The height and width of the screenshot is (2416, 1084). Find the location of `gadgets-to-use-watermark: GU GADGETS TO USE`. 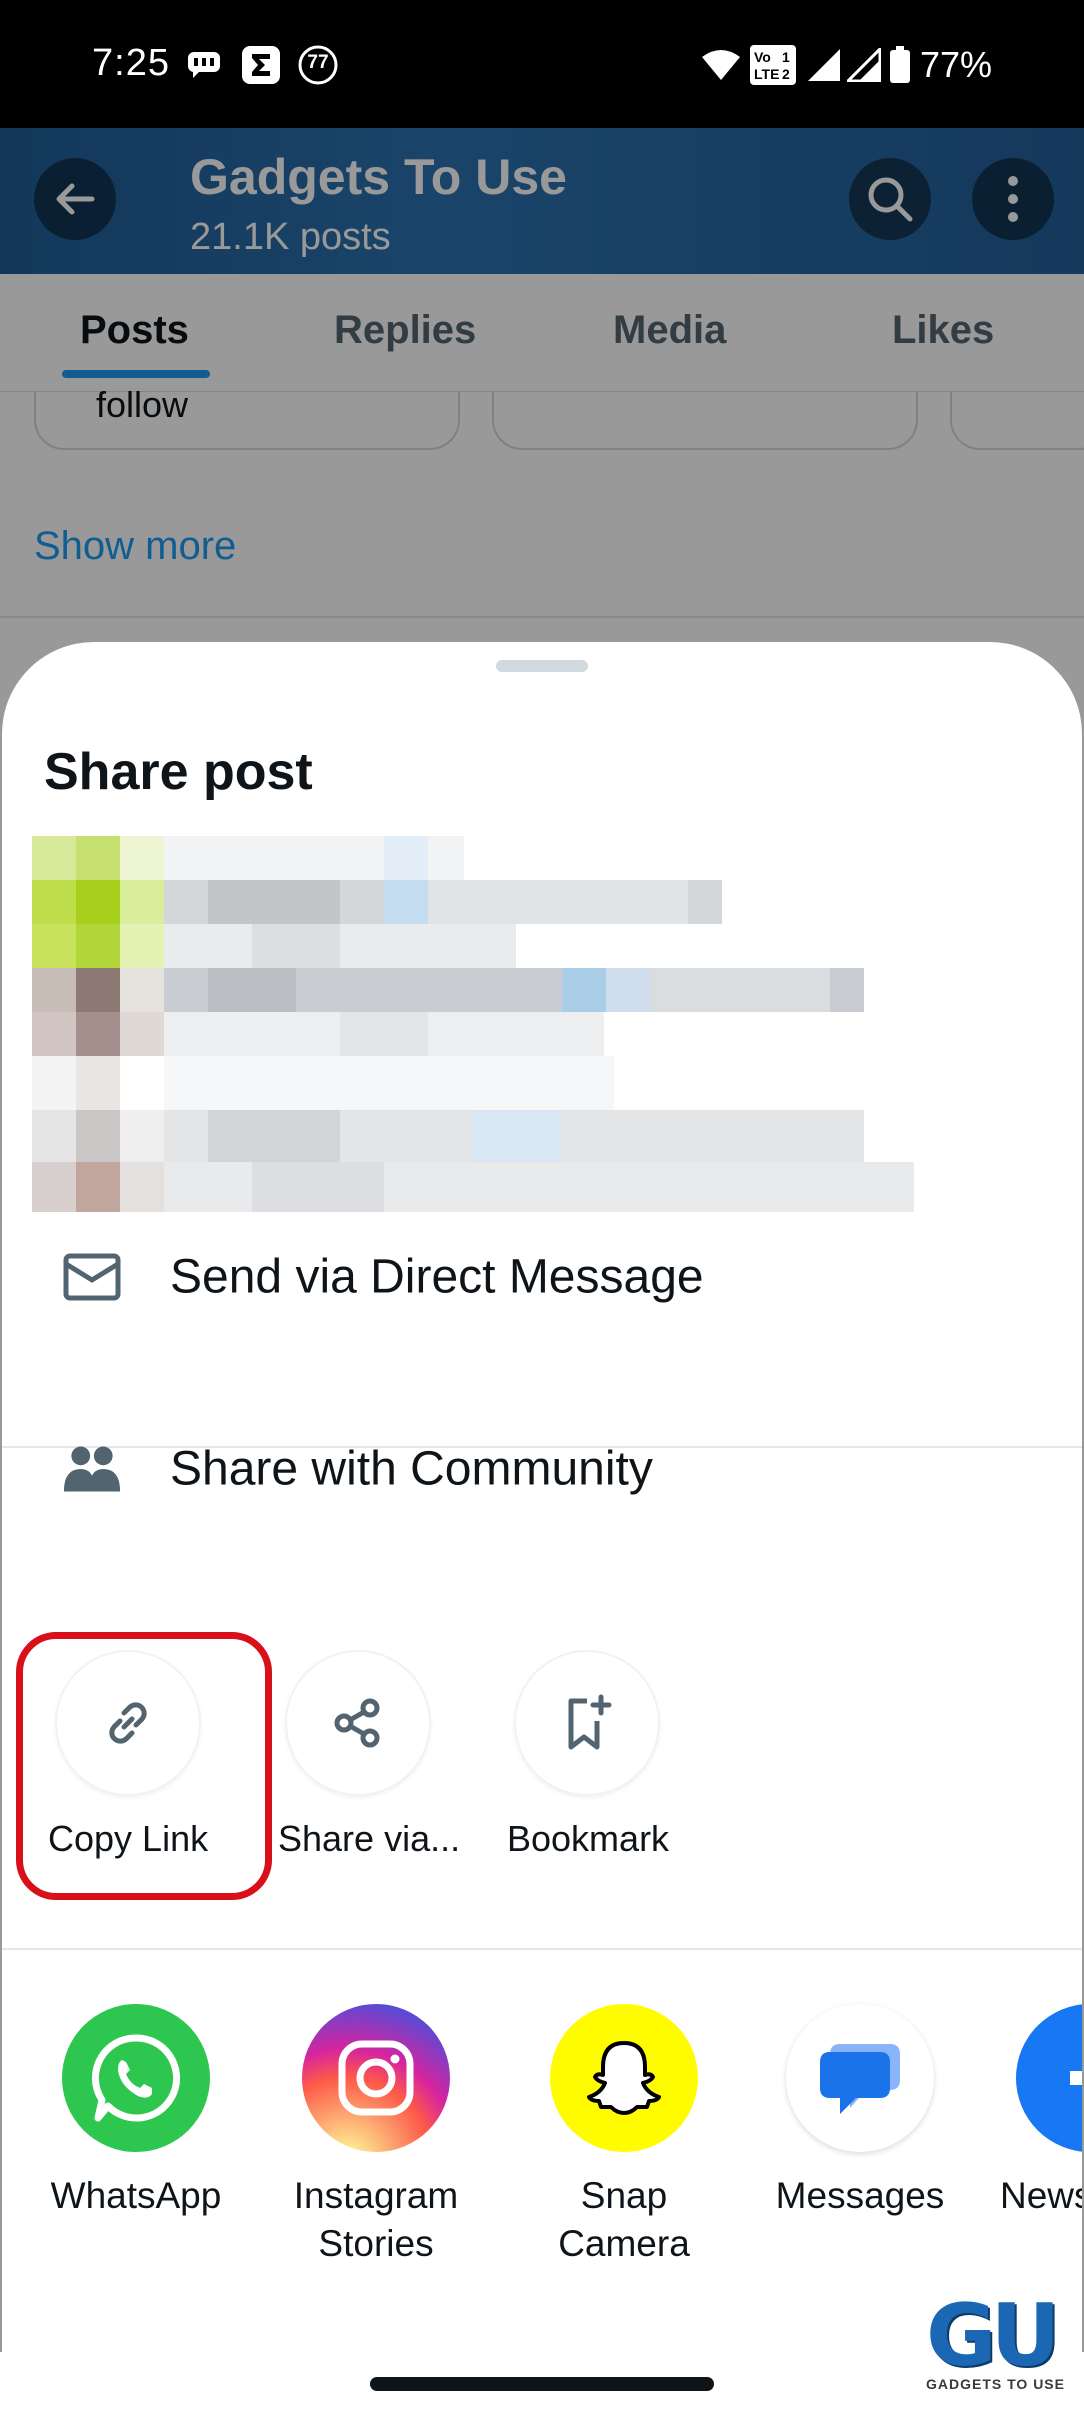

gadgets-to-use-watermark: GU GADGETS TO USE is located at coordinates (997, 2344).